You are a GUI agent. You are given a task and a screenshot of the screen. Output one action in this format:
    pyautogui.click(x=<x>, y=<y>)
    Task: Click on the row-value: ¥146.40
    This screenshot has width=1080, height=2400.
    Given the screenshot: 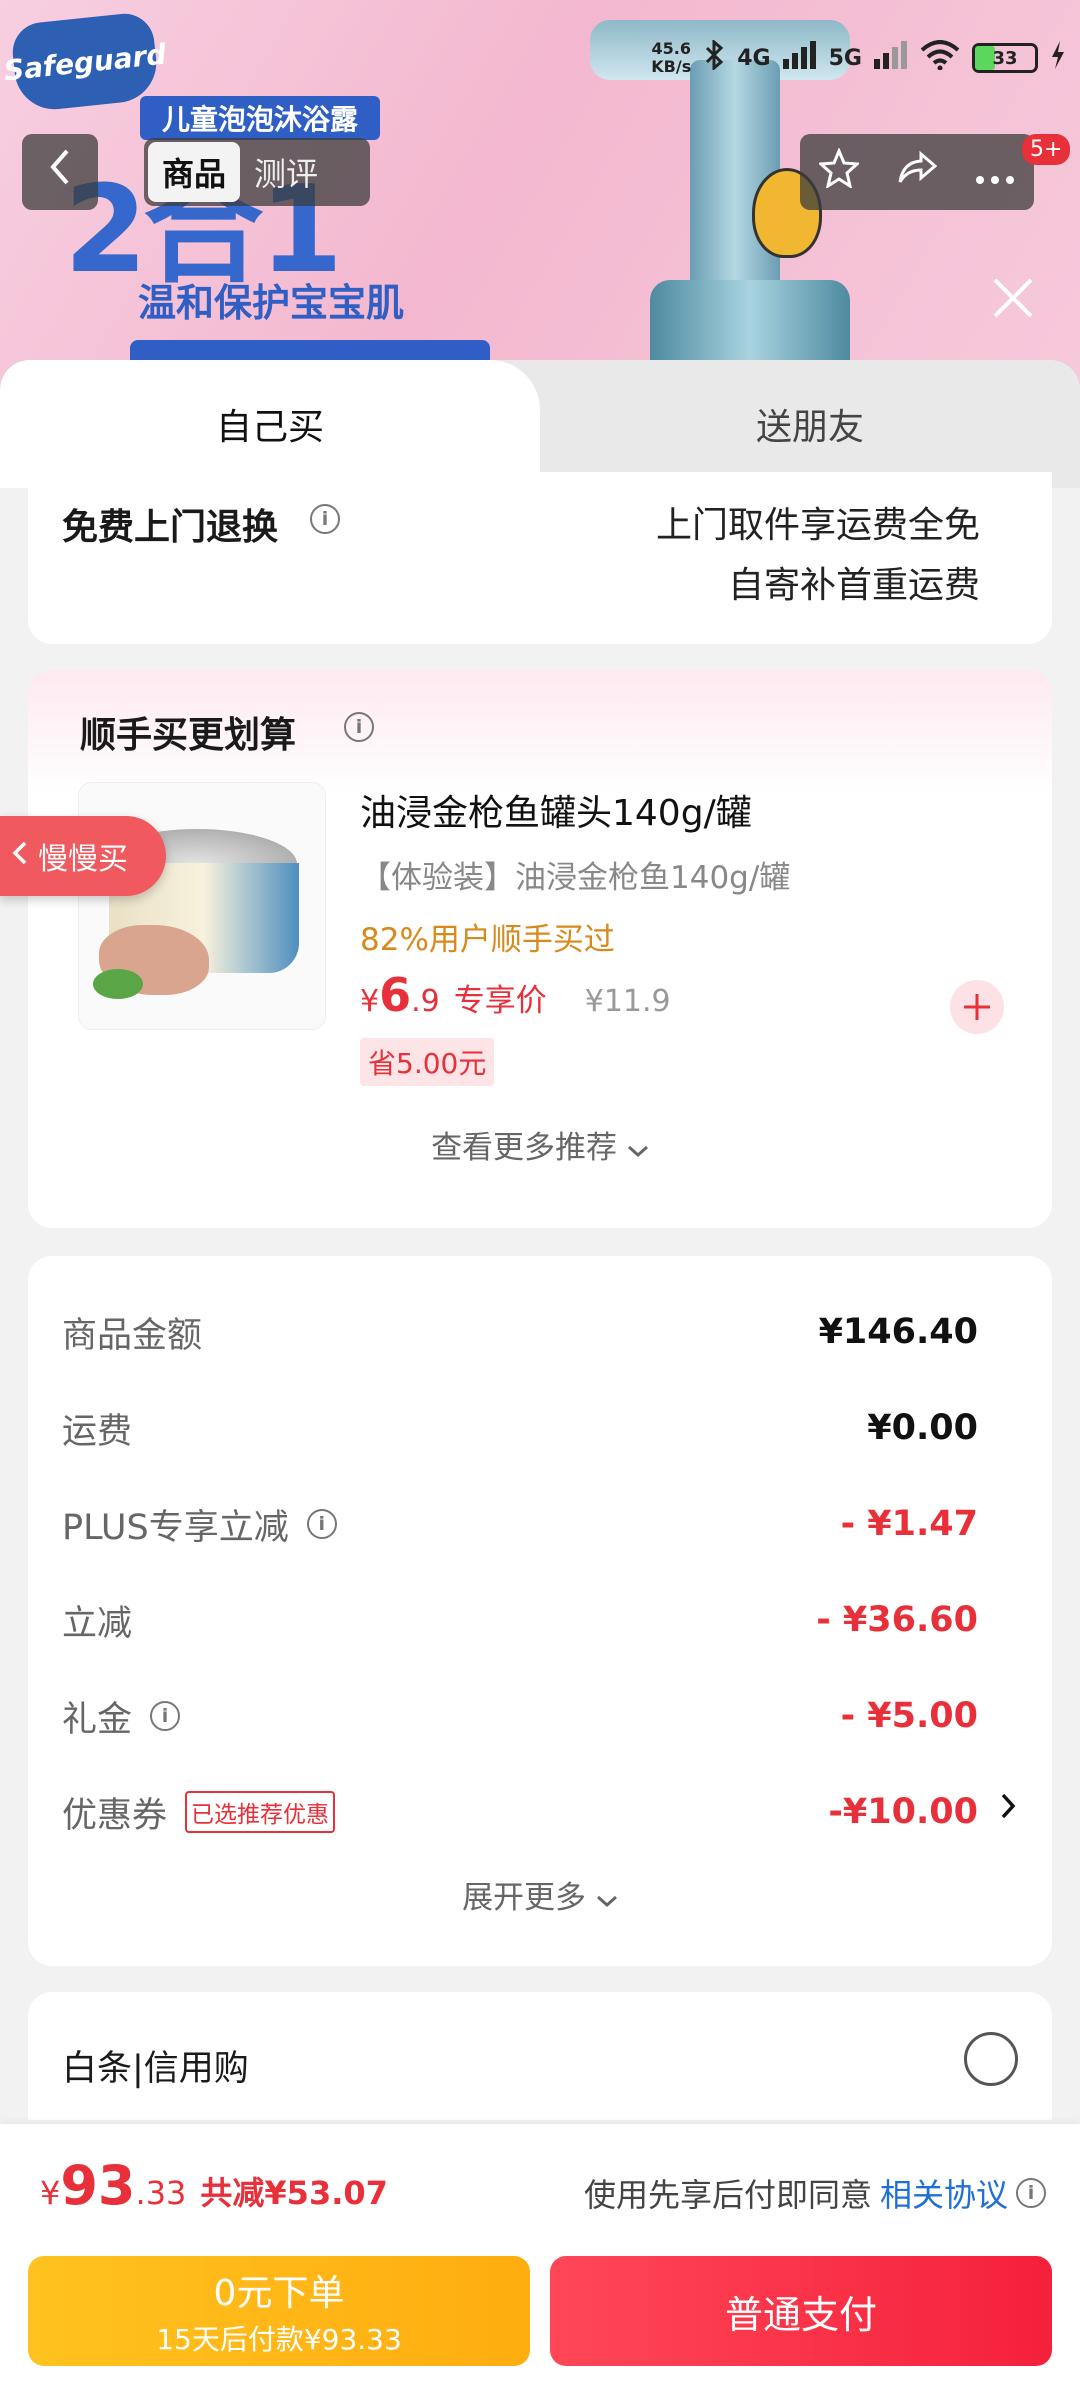 What is the action you would take?
    pyautogui.click(x=898, y=1332)
    